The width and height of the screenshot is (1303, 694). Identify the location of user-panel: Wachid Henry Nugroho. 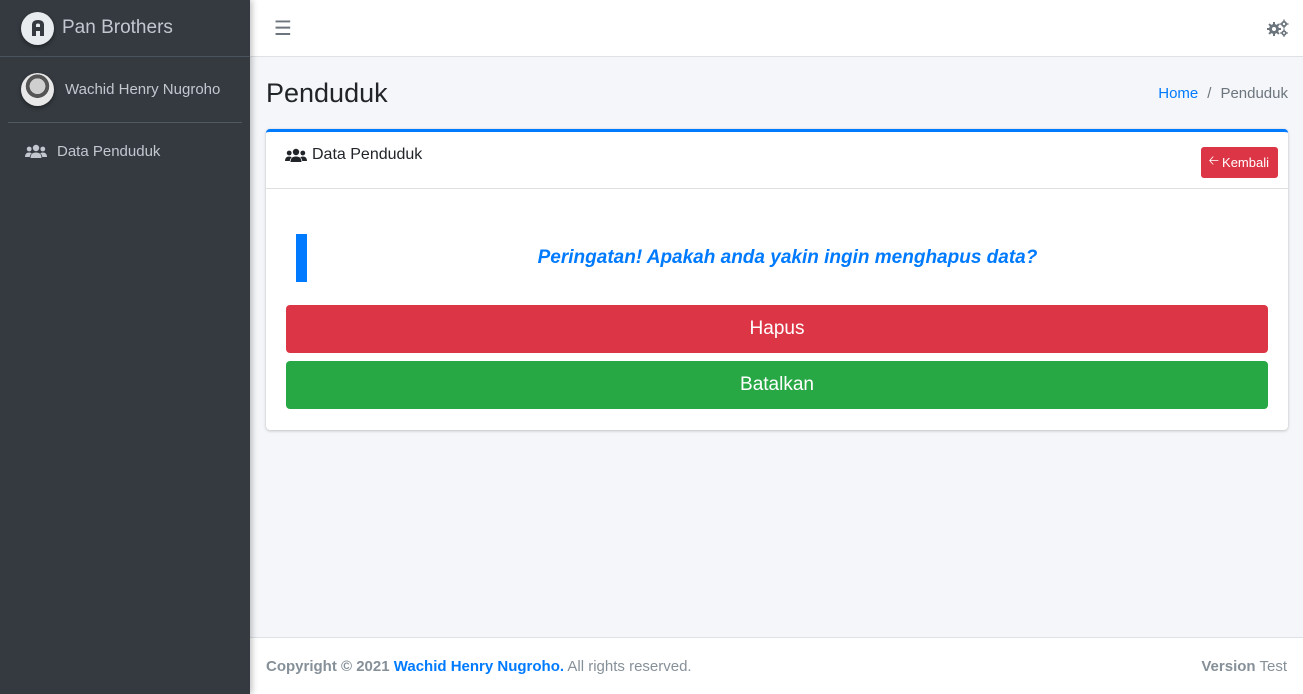
(125, 90).